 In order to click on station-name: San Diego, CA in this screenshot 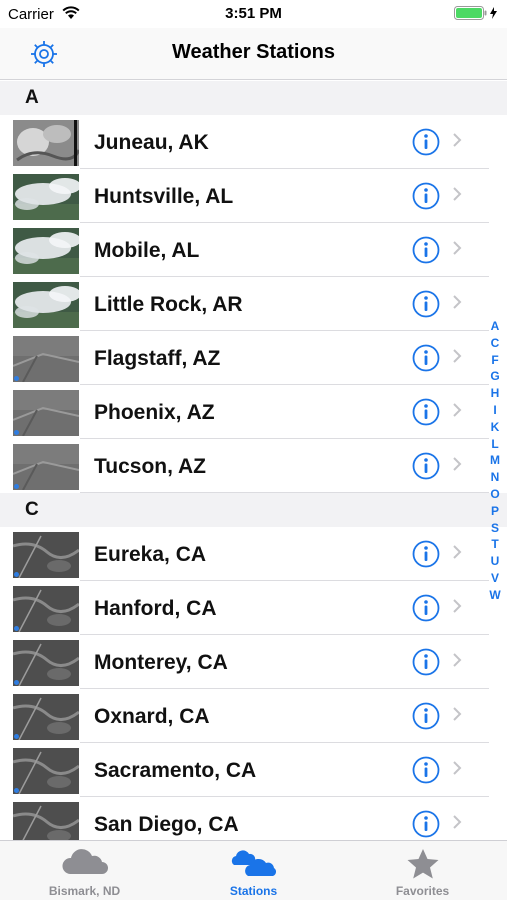, I will do `click(166, 824)`.